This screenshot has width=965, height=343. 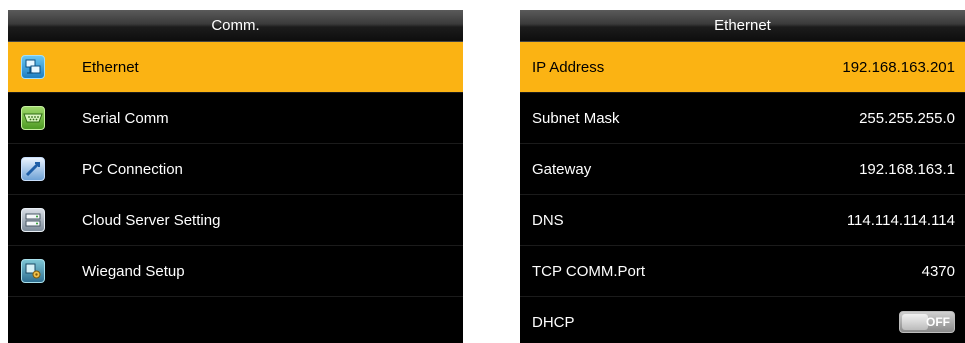 What do you see at coordinates (33, 220) in the screenshot?
I see `cloud-server-icon` at bounding box center [33, 220].